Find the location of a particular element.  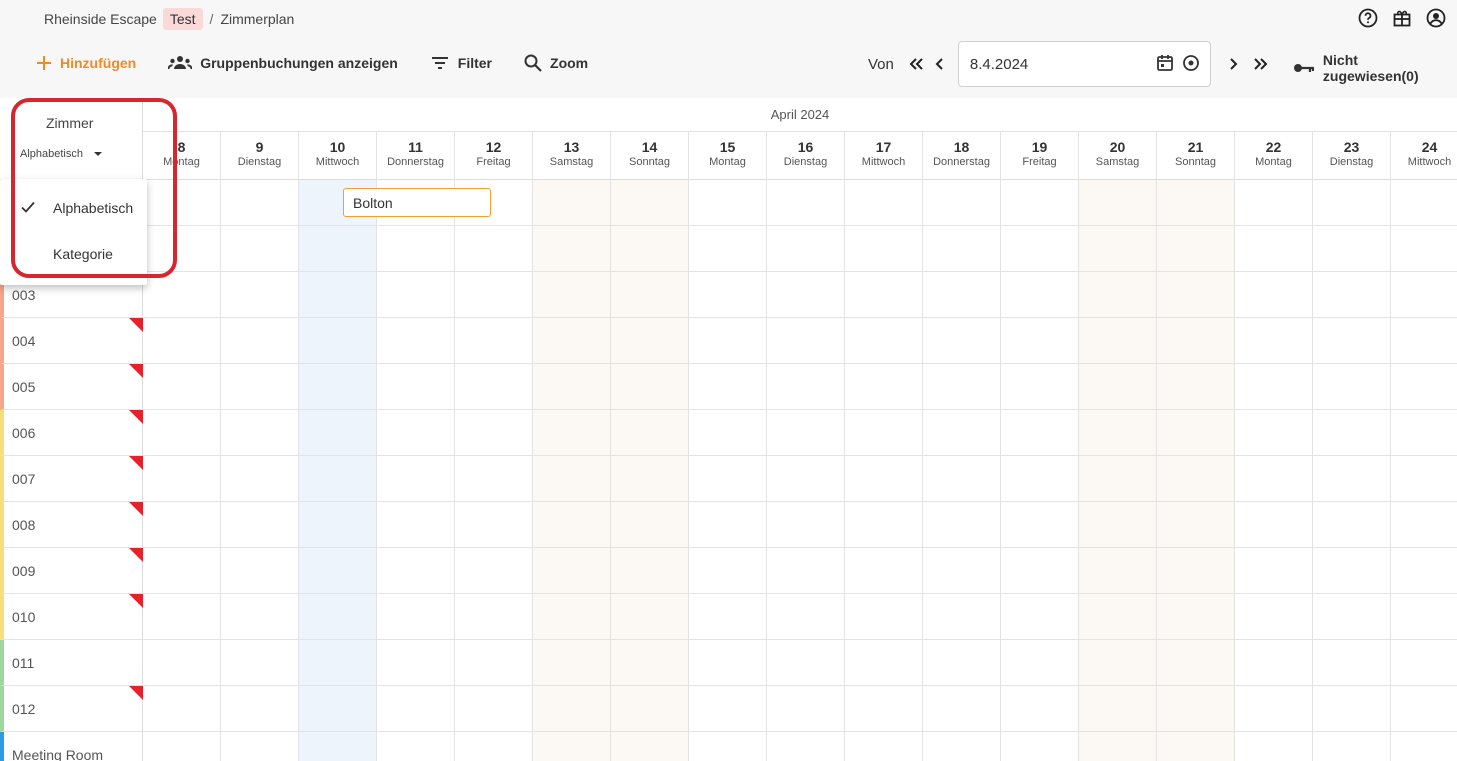

day-number: 18 is located at coordinates (961, 147).